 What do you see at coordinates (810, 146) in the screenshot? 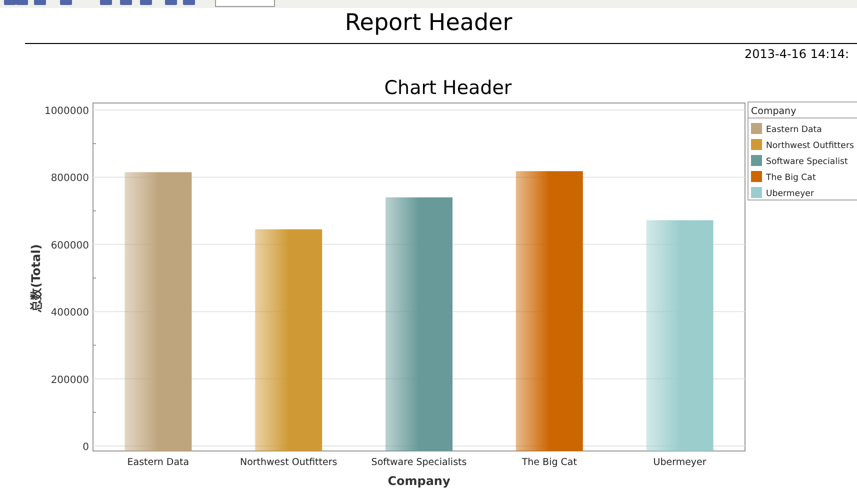
I see `legend-label: Northwest Outfitters` at bounding box center [810, 146].